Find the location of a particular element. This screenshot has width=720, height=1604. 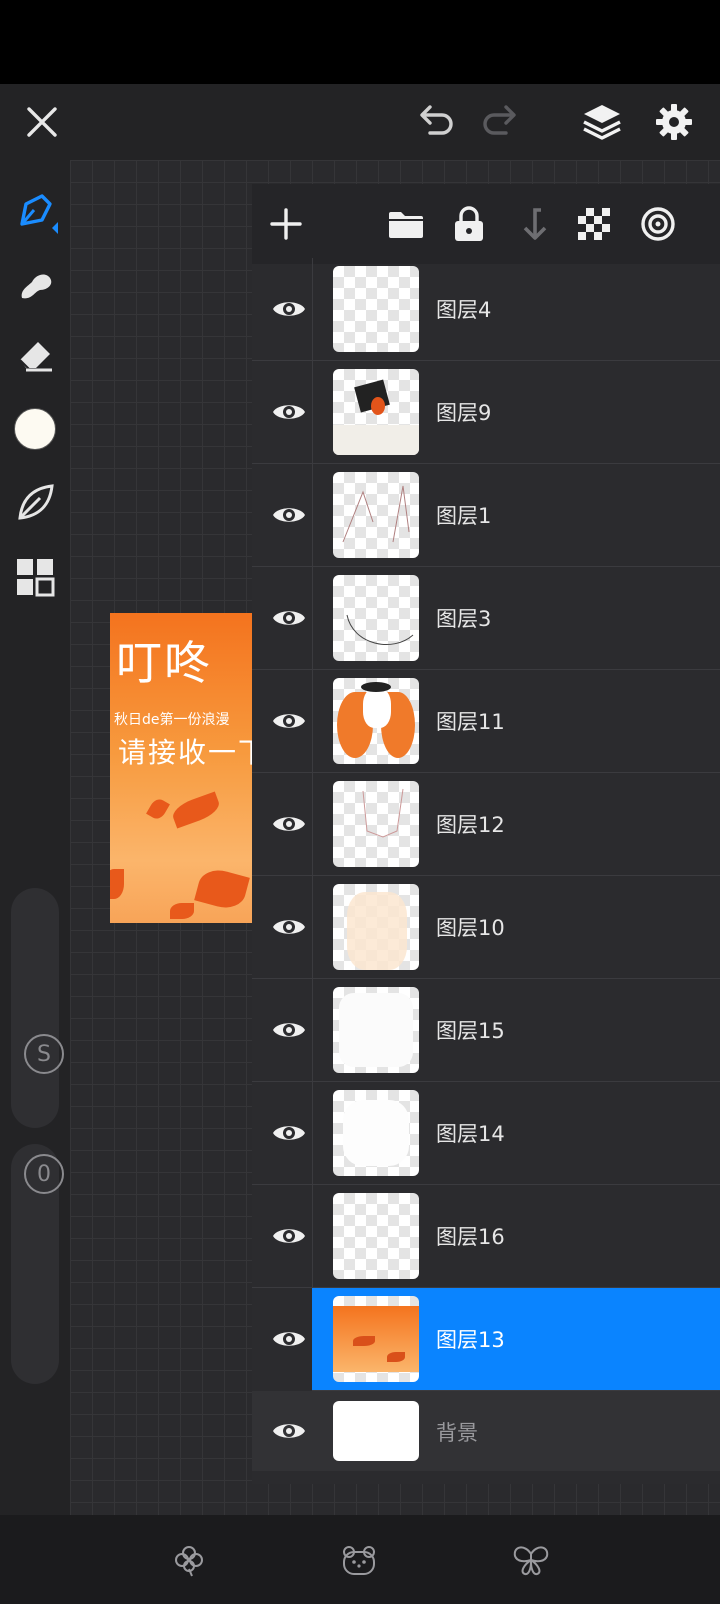

status-bar is located at coordinates (360, 42).